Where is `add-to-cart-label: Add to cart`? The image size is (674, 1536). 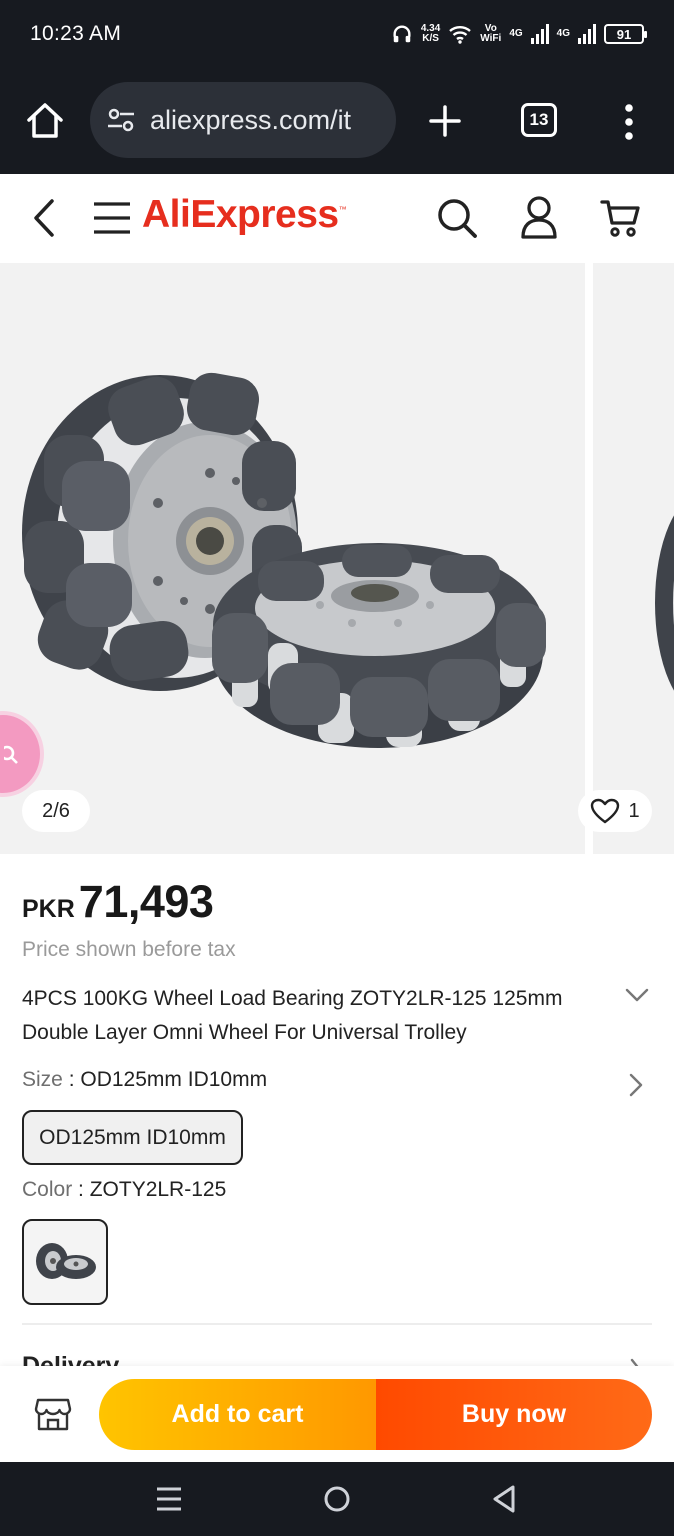 add-to-cart-label: Add to cart is located at coordinates (237, 1414).